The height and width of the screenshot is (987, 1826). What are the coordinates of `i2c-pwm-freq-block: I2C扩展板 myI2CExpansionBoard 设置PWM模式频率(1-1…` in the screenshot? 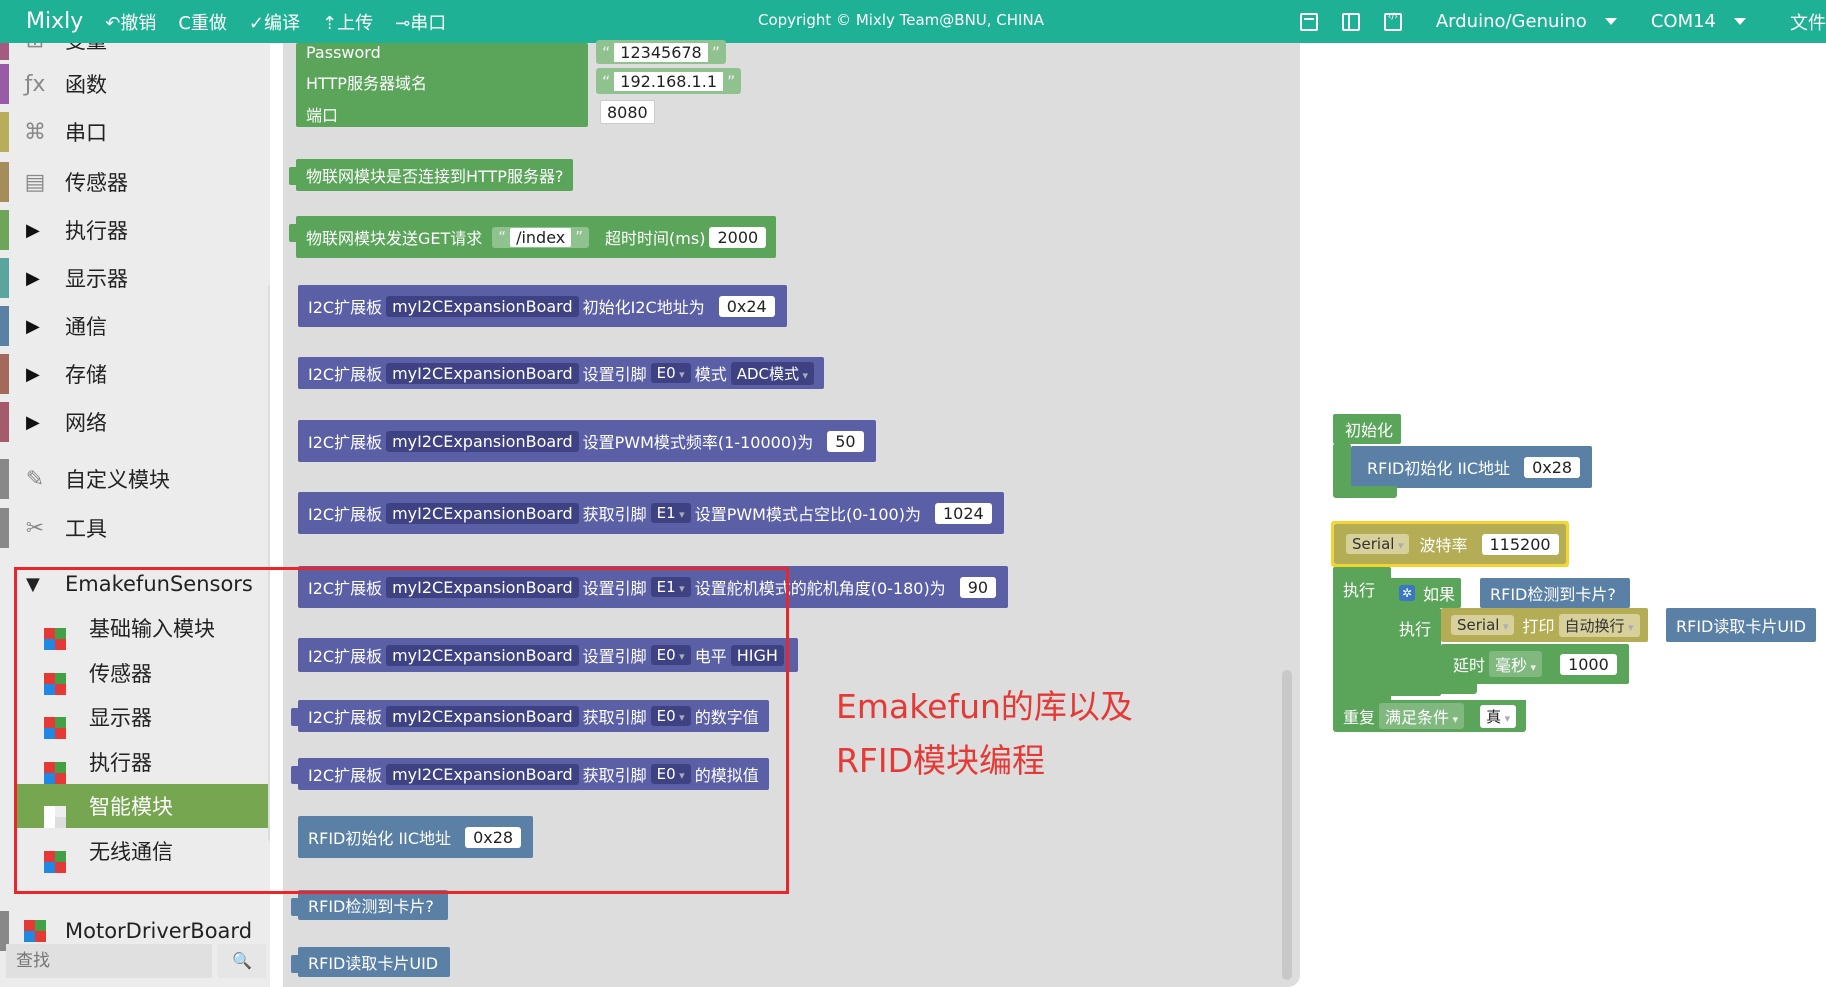 It's located at (587, 441).